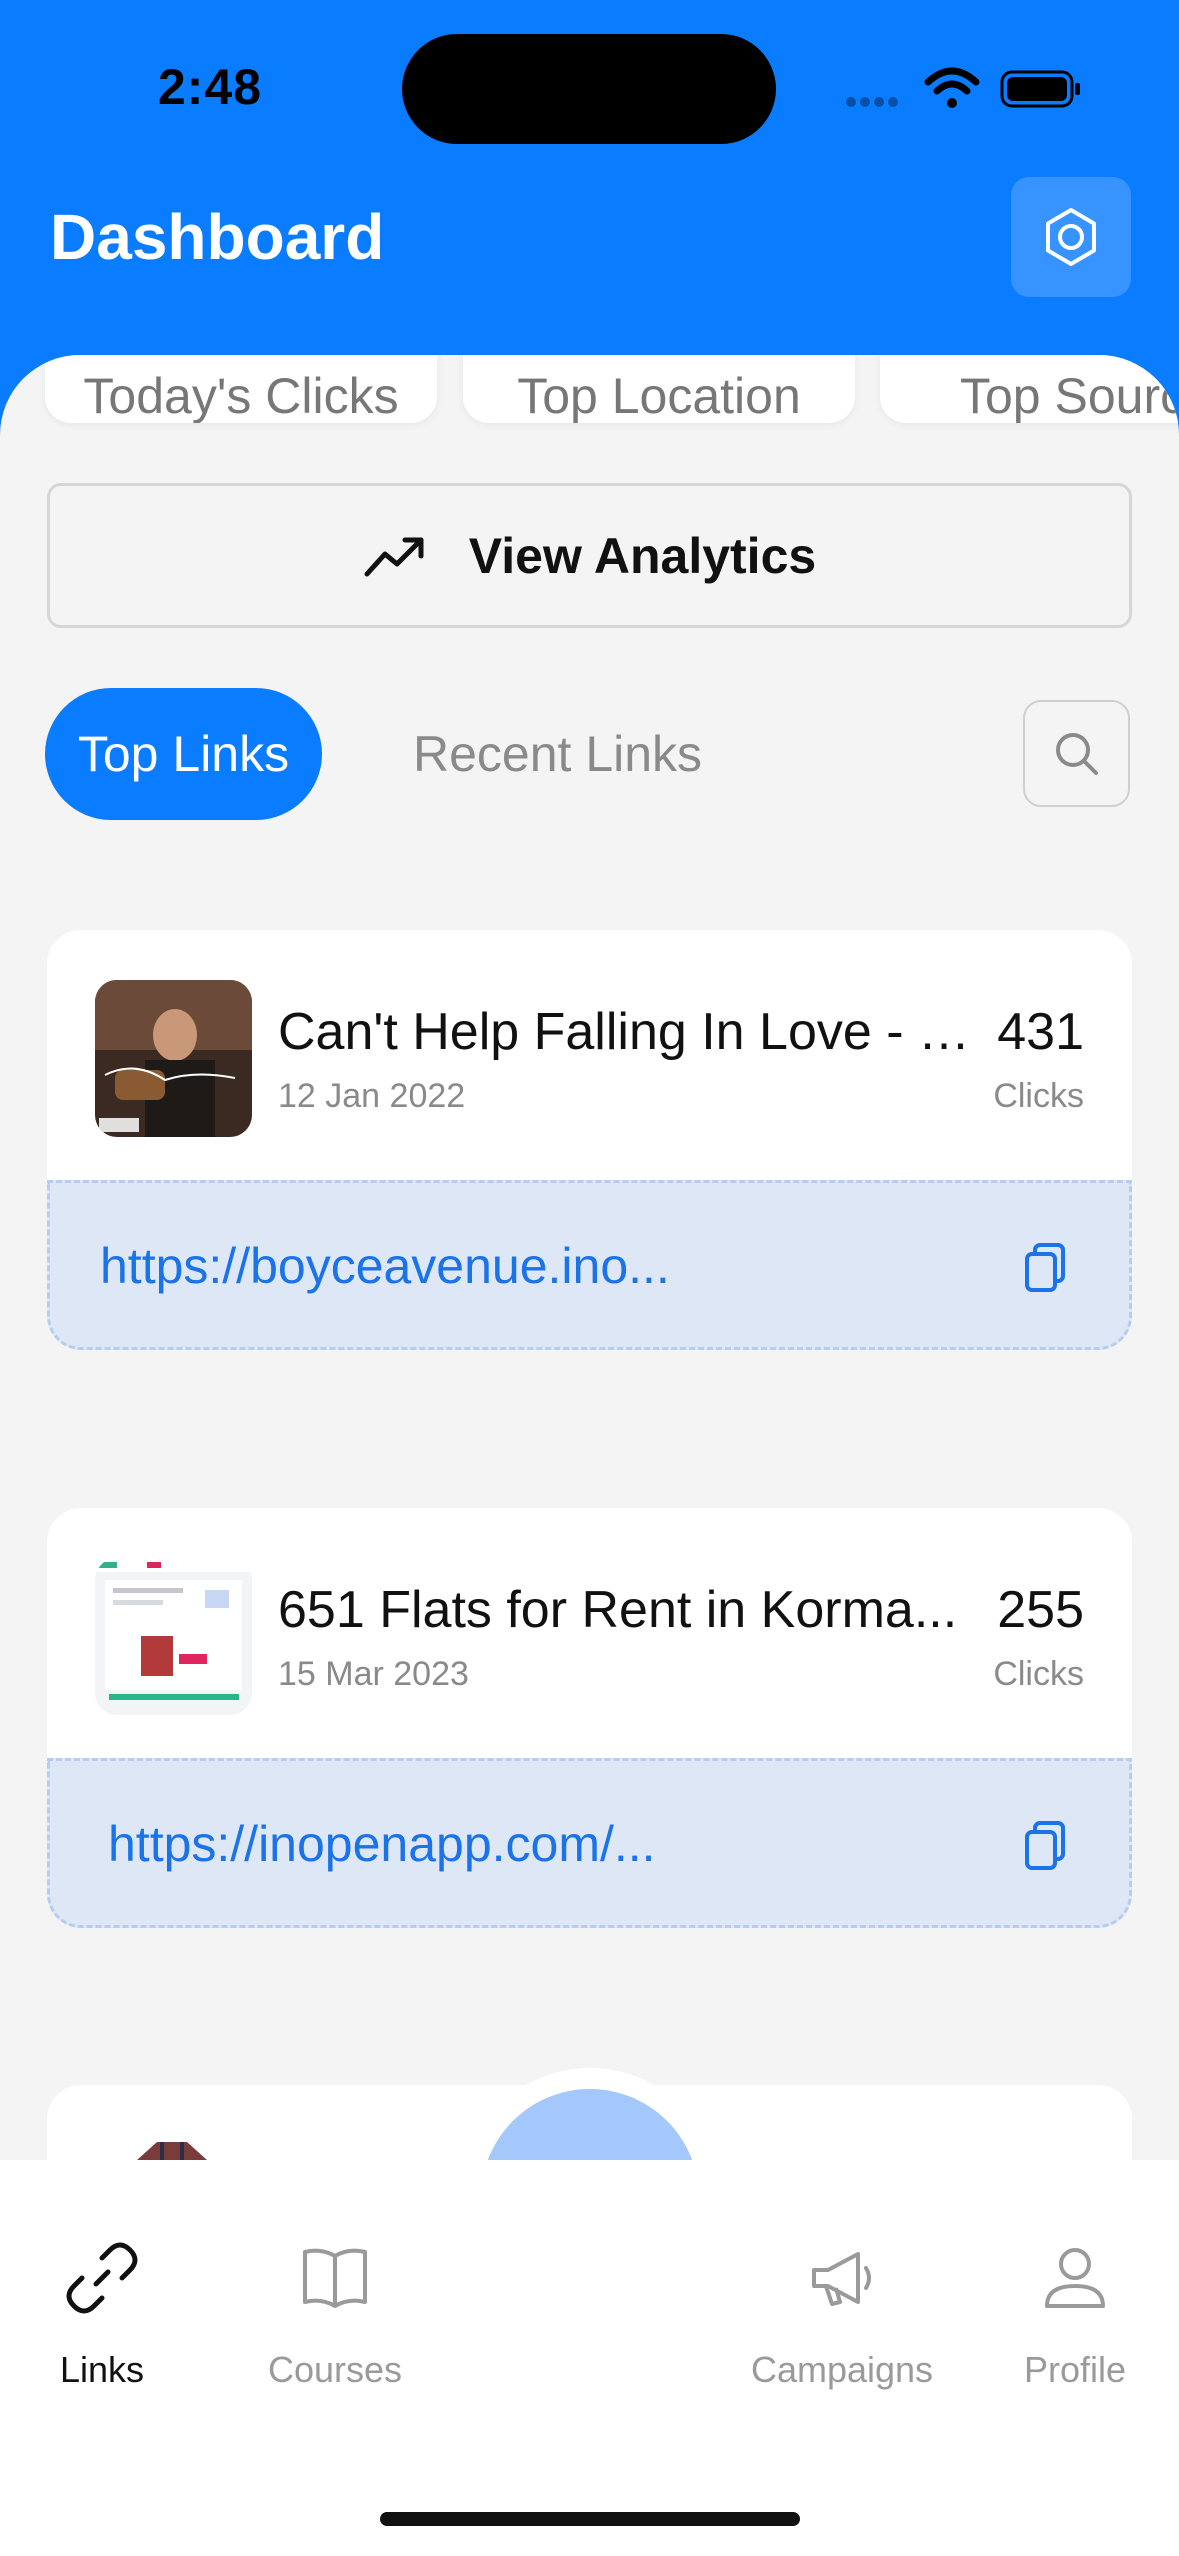 Image resolution: width=1179 pixels, height=2556 pixels. I want to click on tabbar-label: Courses, so click(335, 2369).